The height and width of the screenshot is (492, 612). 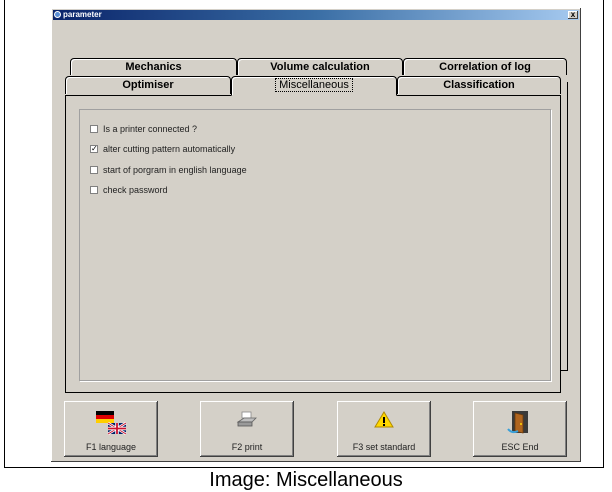 I want to click on option-english-language: start of porgram in english language, so click(x=168, y=170).